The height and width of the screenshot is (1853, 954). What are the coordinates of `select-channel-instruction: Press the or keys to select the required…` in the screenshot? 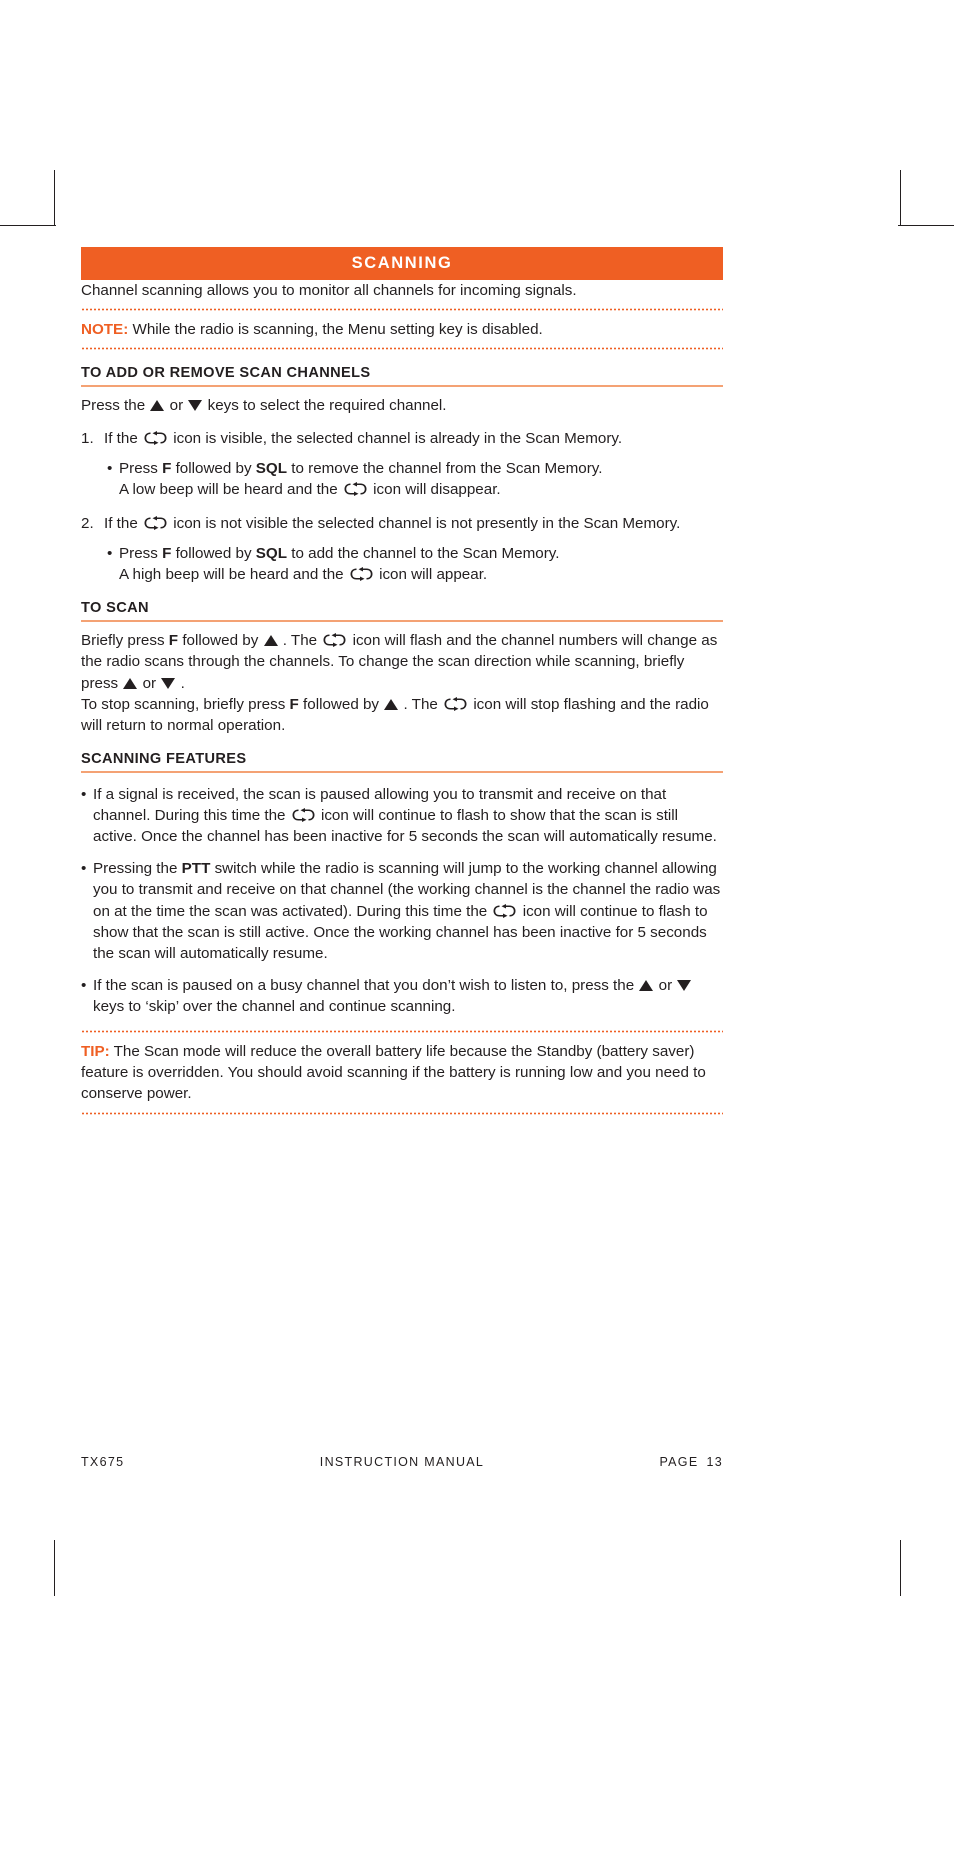 It's located at (402, 405).